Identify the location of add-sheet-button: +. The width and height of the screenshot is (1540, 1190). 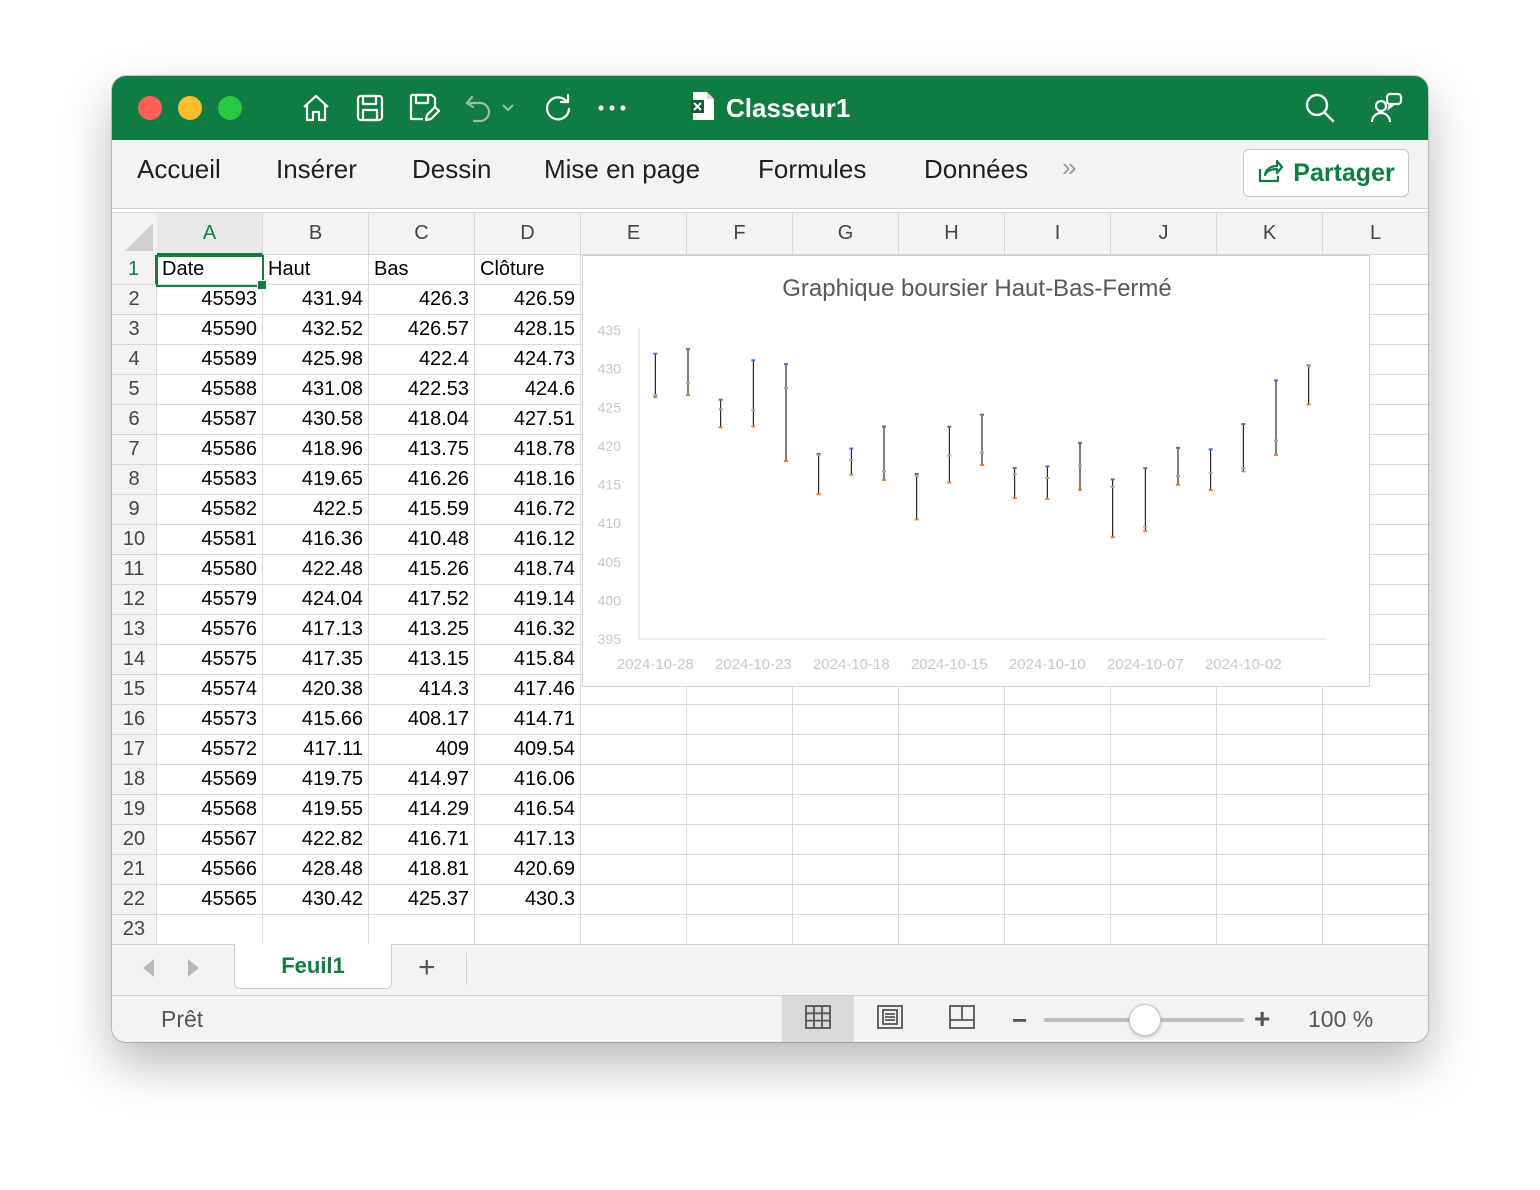
(427, 968).